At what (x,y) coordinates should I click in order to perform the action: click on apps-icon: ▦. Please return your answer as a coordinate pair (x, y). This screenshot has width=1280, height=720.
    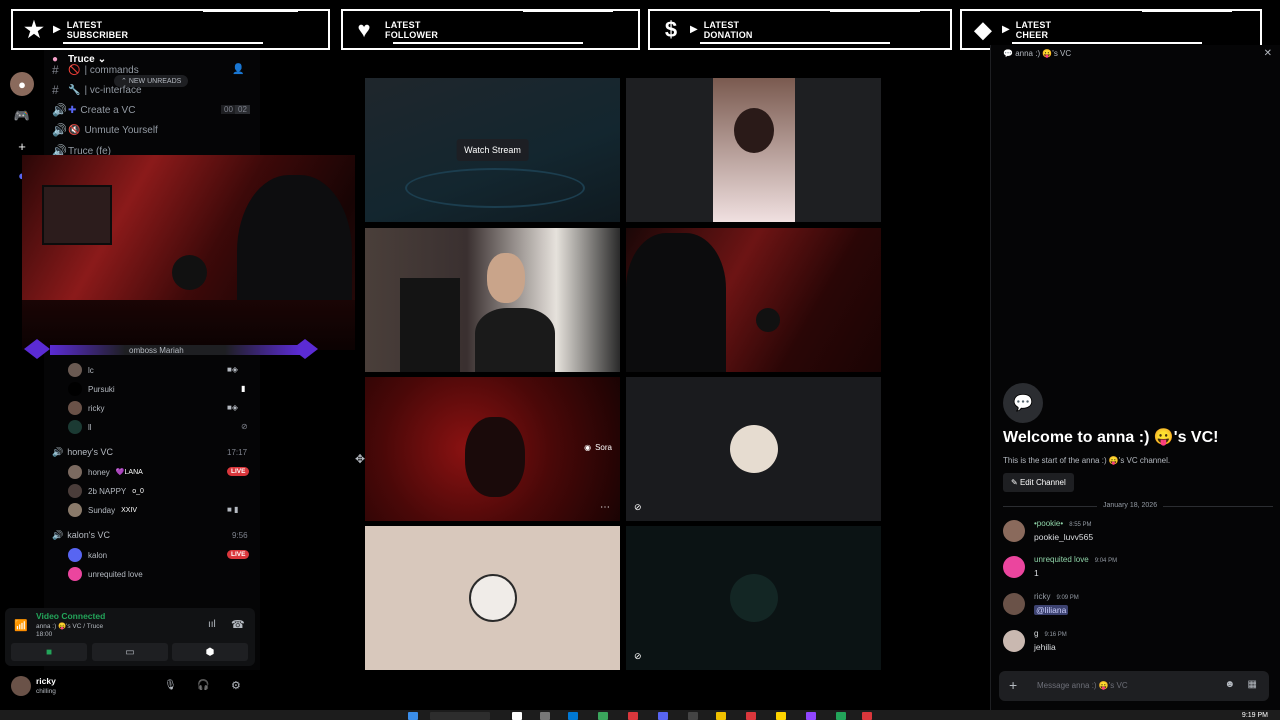
    Looking at the image, I should click on (1252, 684).